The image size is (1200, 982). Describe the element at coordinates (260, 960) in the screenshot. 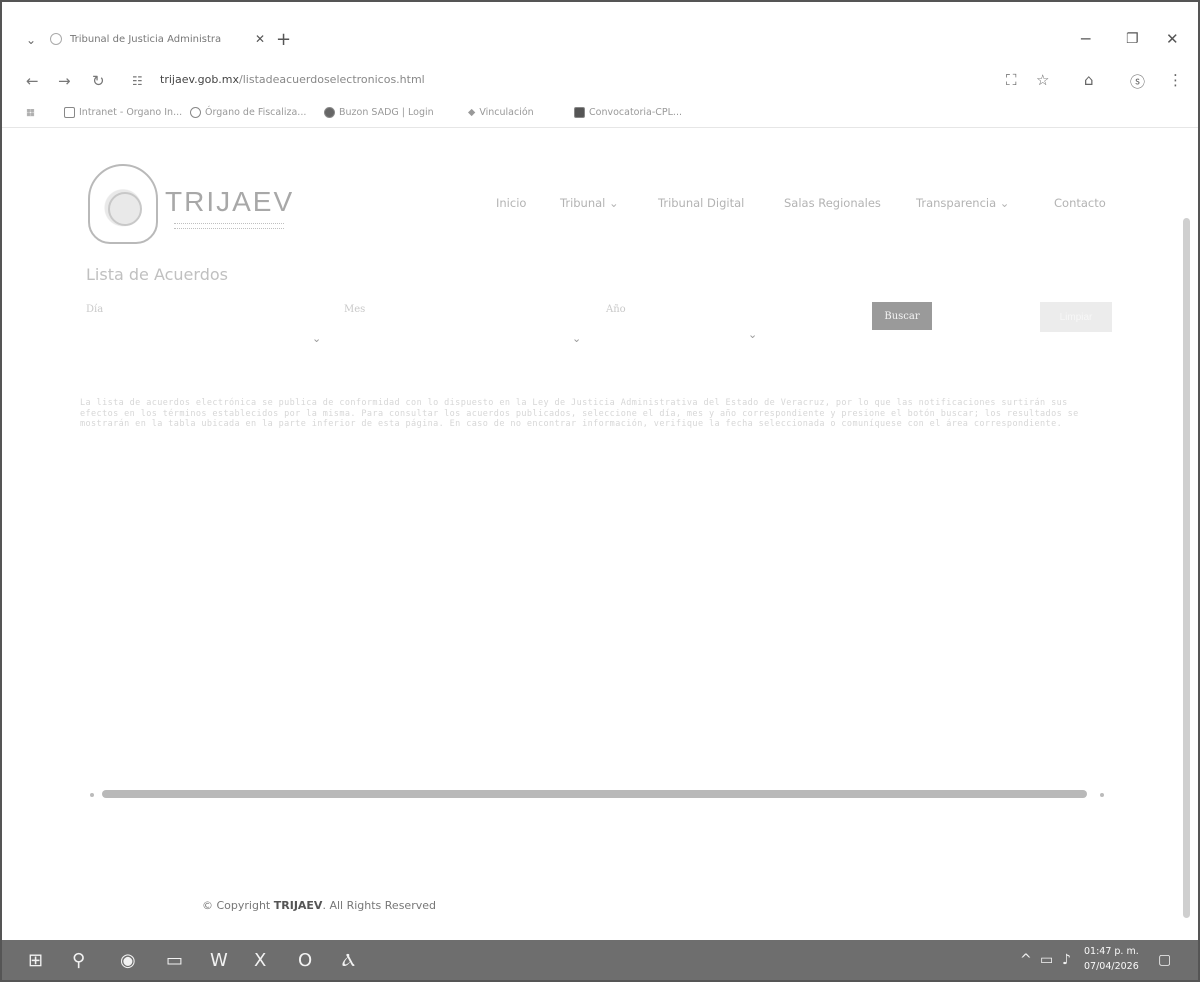

I see `excel-icon: X` at that location.